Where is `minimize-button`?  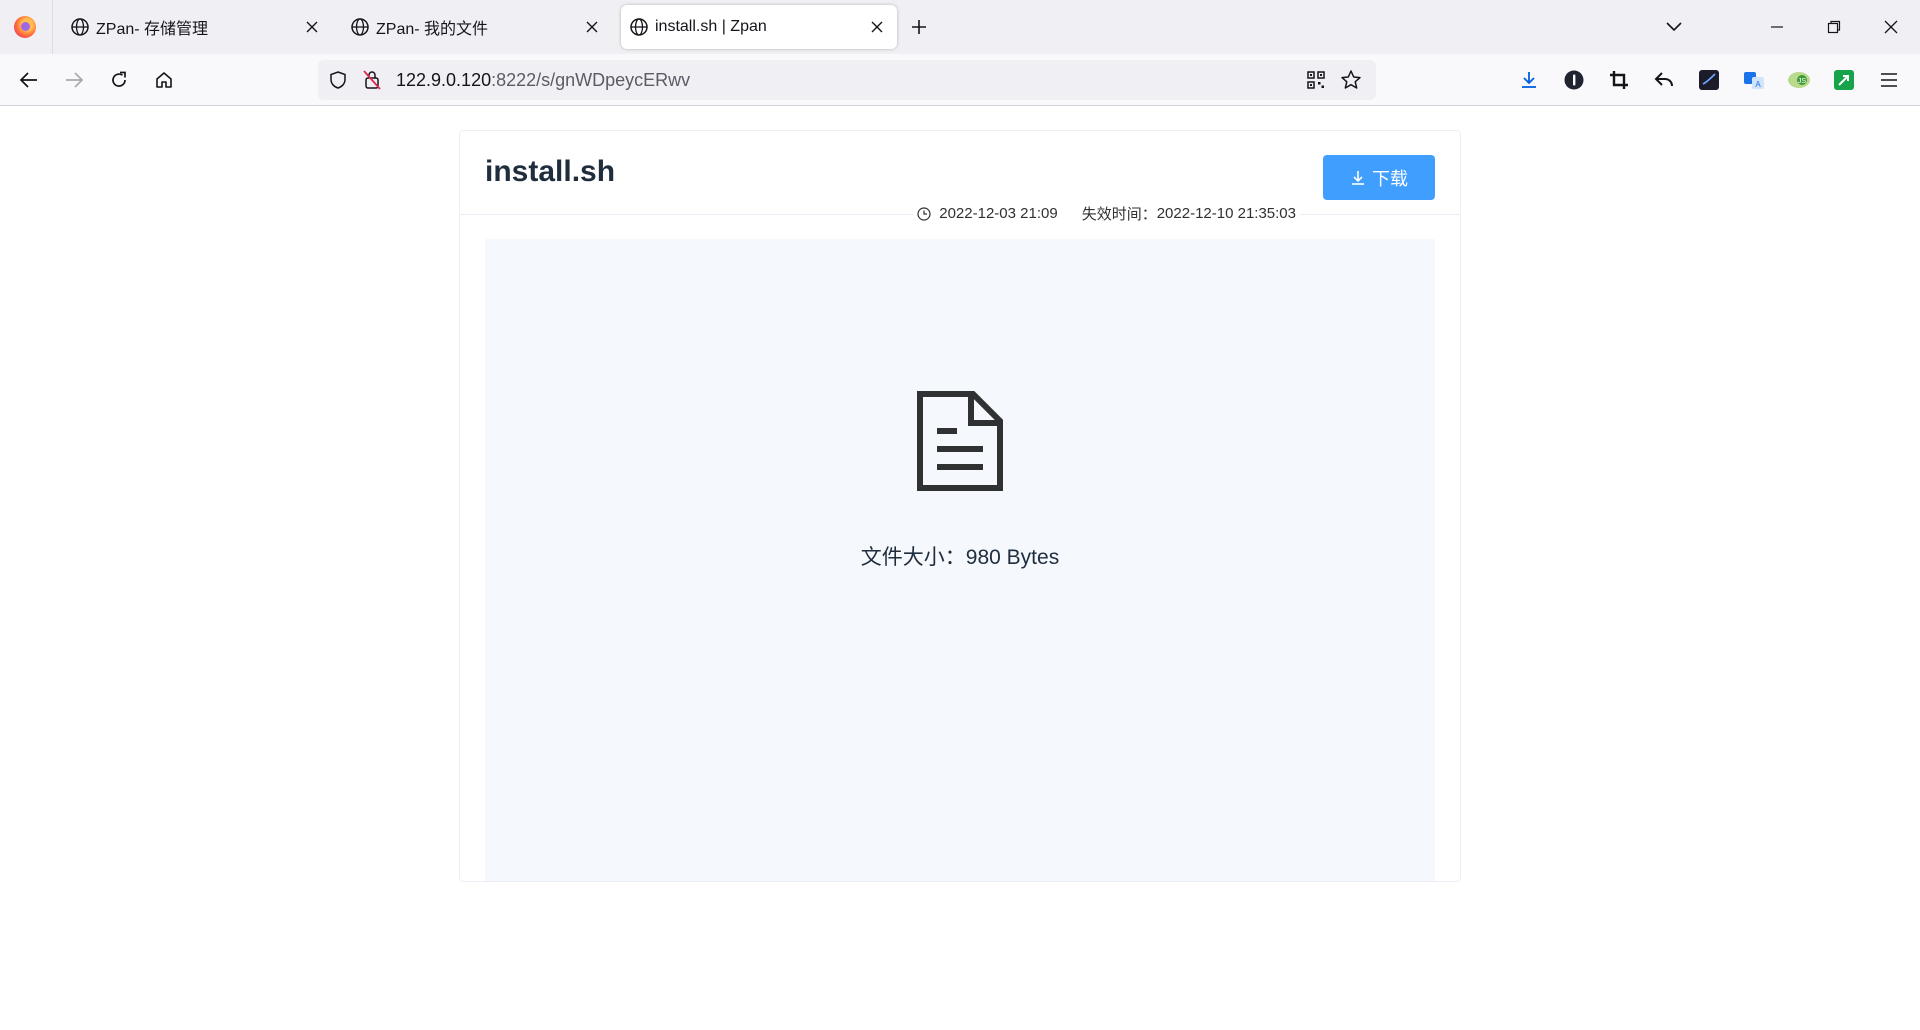
minimize-button is located at coordinates (1777, 27).